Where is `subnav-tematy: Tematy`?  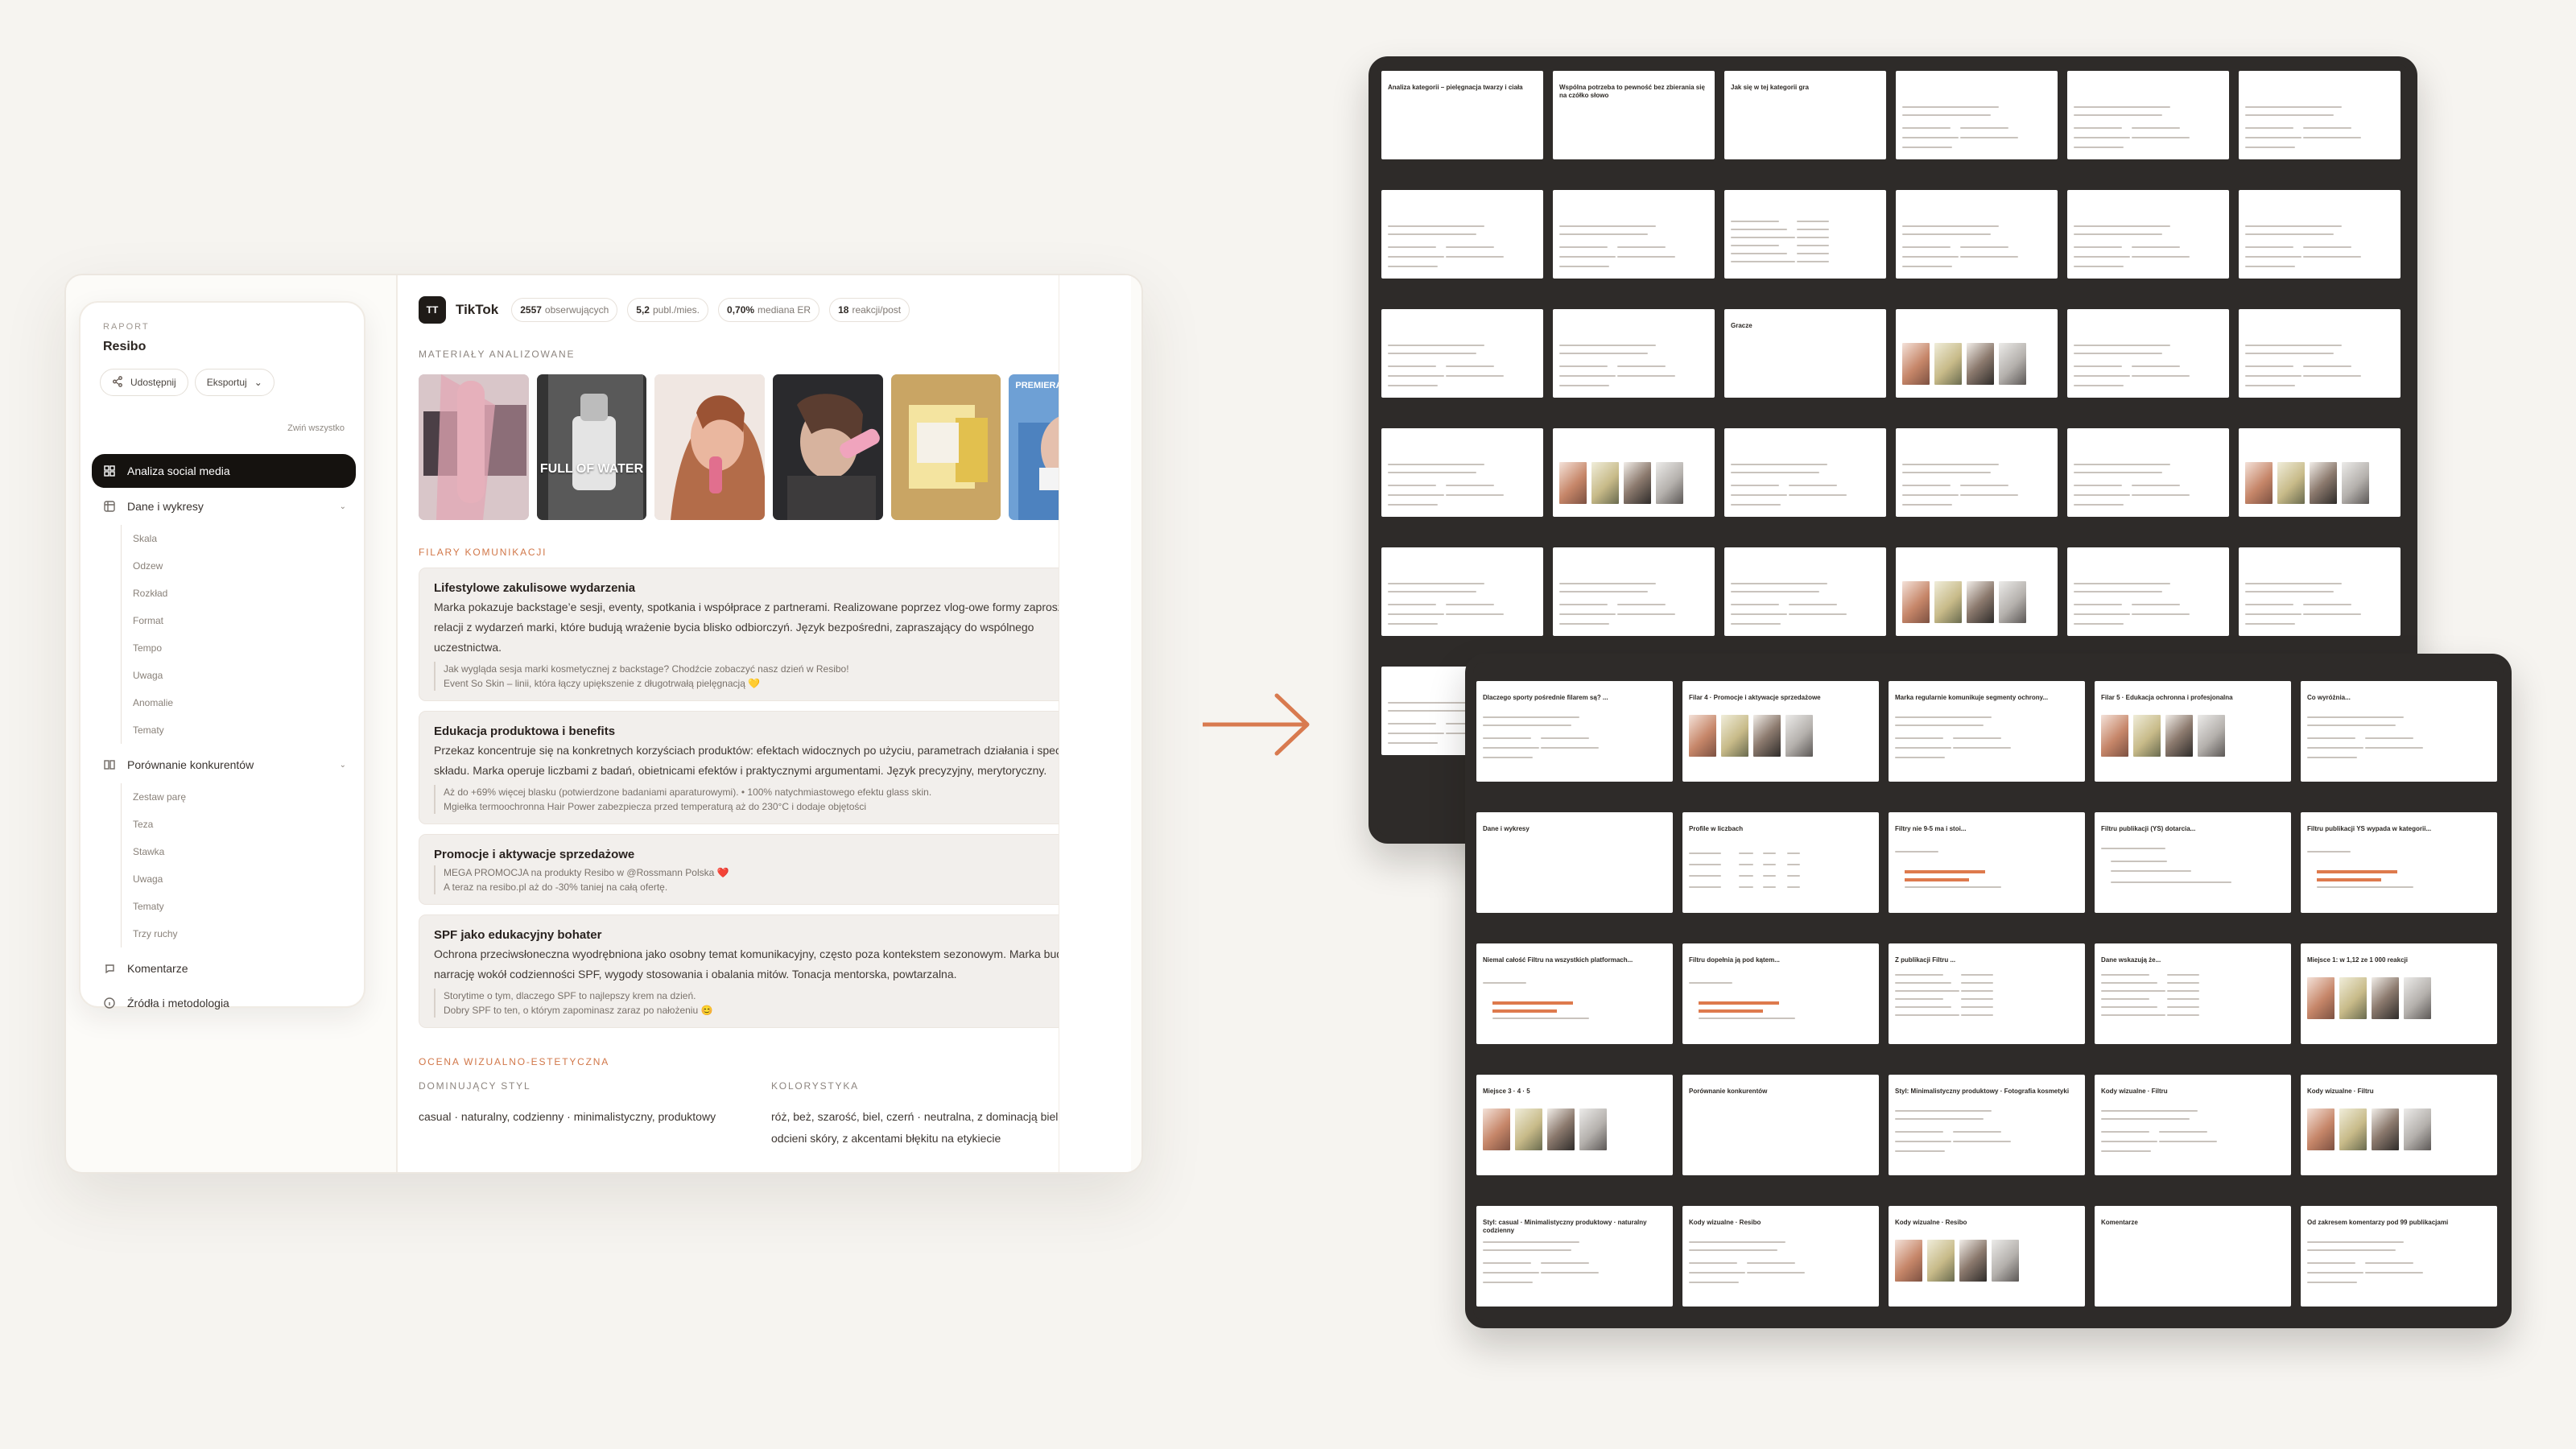
subnav-tematy: Tematy is located at coordinates (244, 730).